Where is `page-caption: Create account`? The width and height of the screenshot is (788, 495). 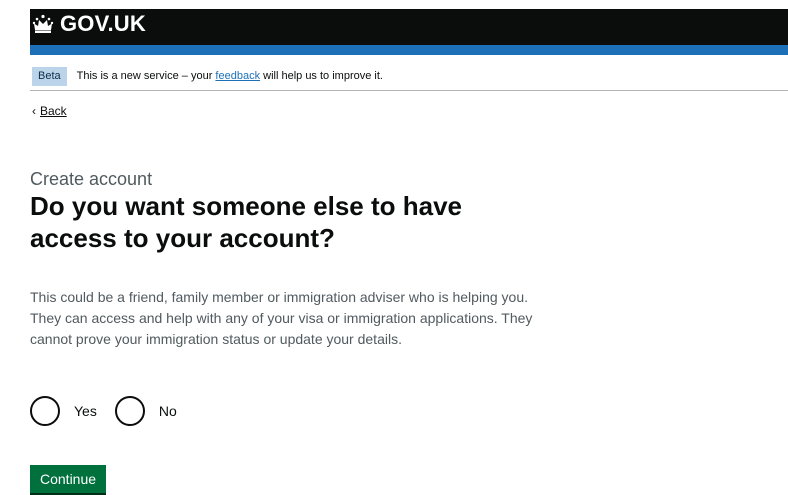
page-caption: Create account is located at coordinates (91, 179).